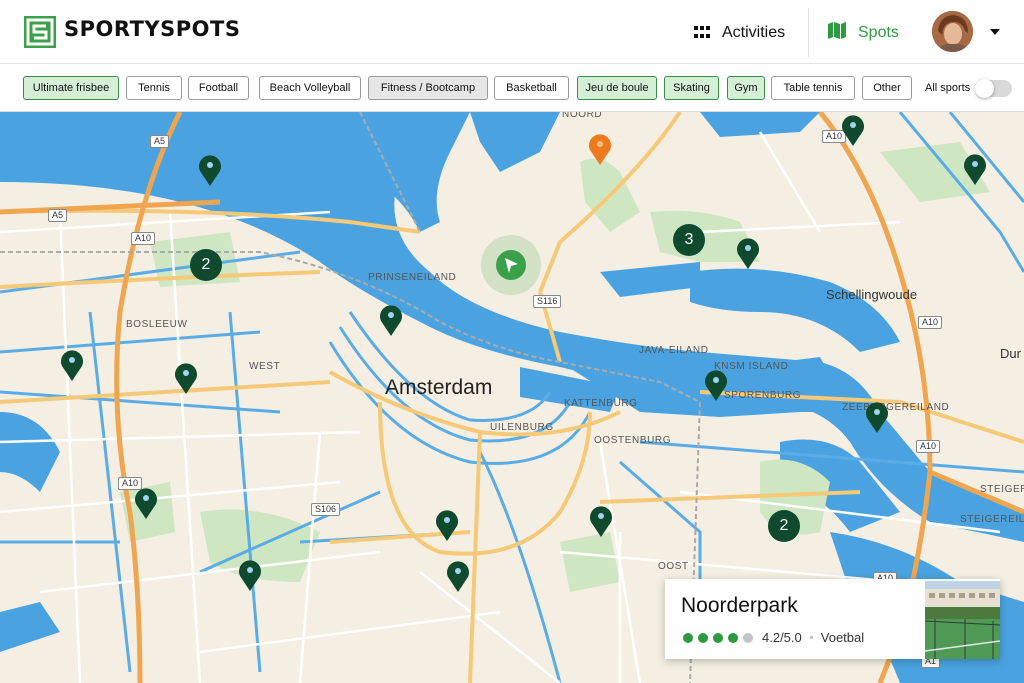  What do you see at coordinates (154, 88) in the screenshot?
I see `filter-chip-tennis: Tennis` at bounding box center [154, 88].